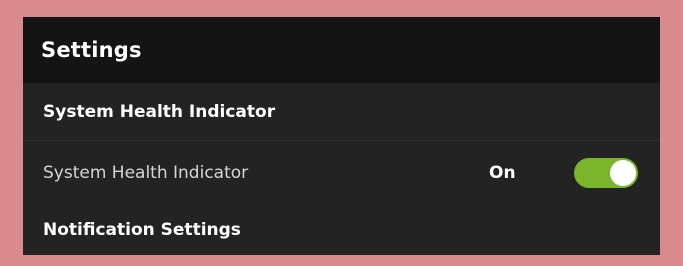 The width and height of the screenshot is (683, 266). Describe the element at coordinates (606, 172) in the screenshot. I see `system-health-toggle` at that location.